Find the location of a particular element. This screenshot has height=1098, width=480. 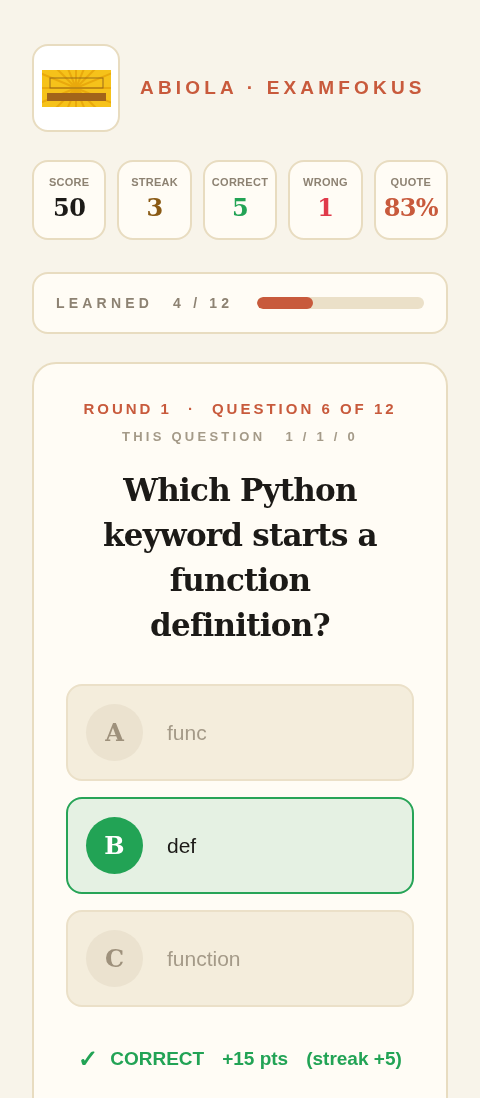

round-label: ROUND 1 is located at coordinates (127, 409).